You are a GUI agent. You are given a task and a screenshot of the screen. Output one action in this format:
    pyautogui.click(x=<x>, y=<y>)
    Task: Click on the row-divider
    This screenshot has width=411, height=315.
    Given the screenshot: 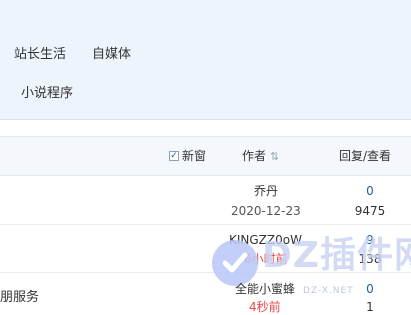 What is the action you would take?
    pyautogui.click(x=205, y=224)
    